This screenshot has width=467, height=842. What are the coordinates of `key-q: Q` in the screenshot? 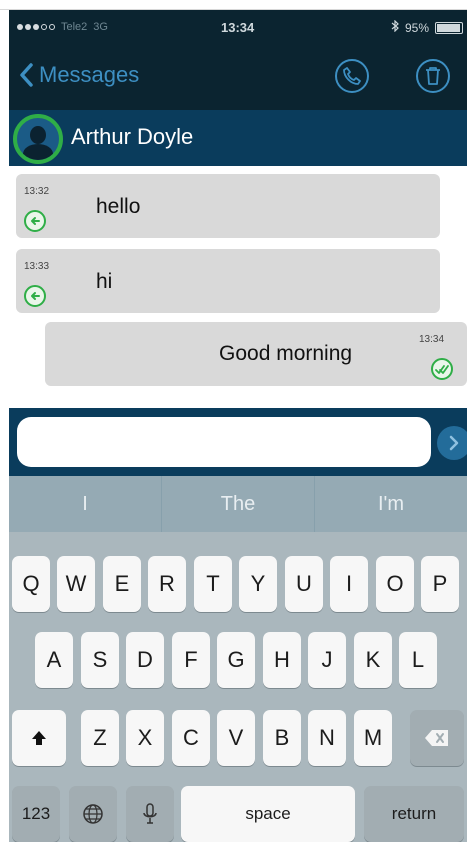 It's located at (31, 584).